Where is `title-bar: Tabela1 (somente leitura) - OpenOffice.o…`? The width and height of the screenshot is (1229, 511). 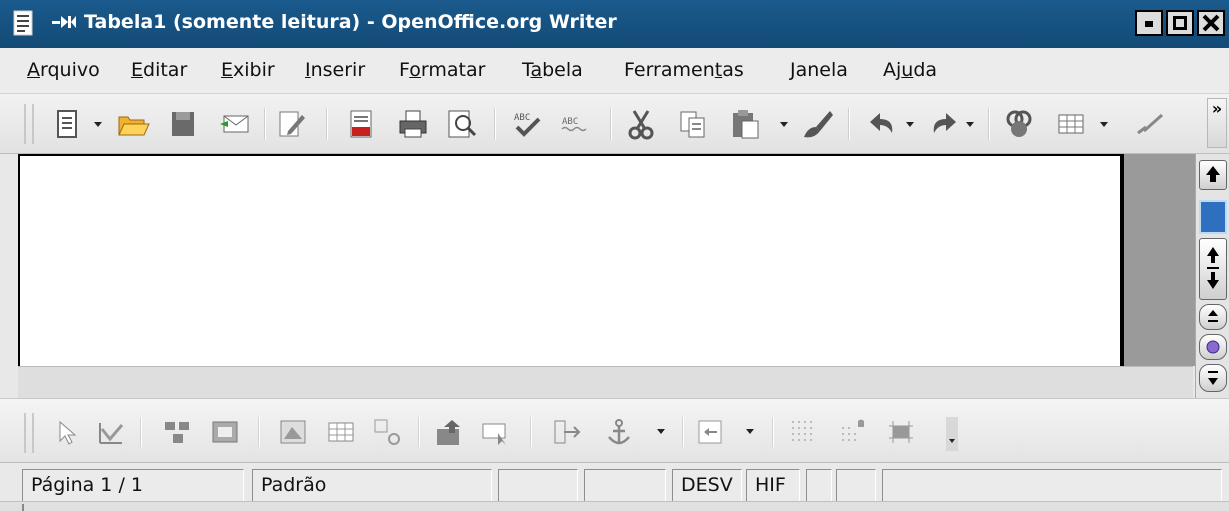 title-bar: Tabela1 (somente leitura) - OpenOffice.o… is located at coordinates (614, 24).